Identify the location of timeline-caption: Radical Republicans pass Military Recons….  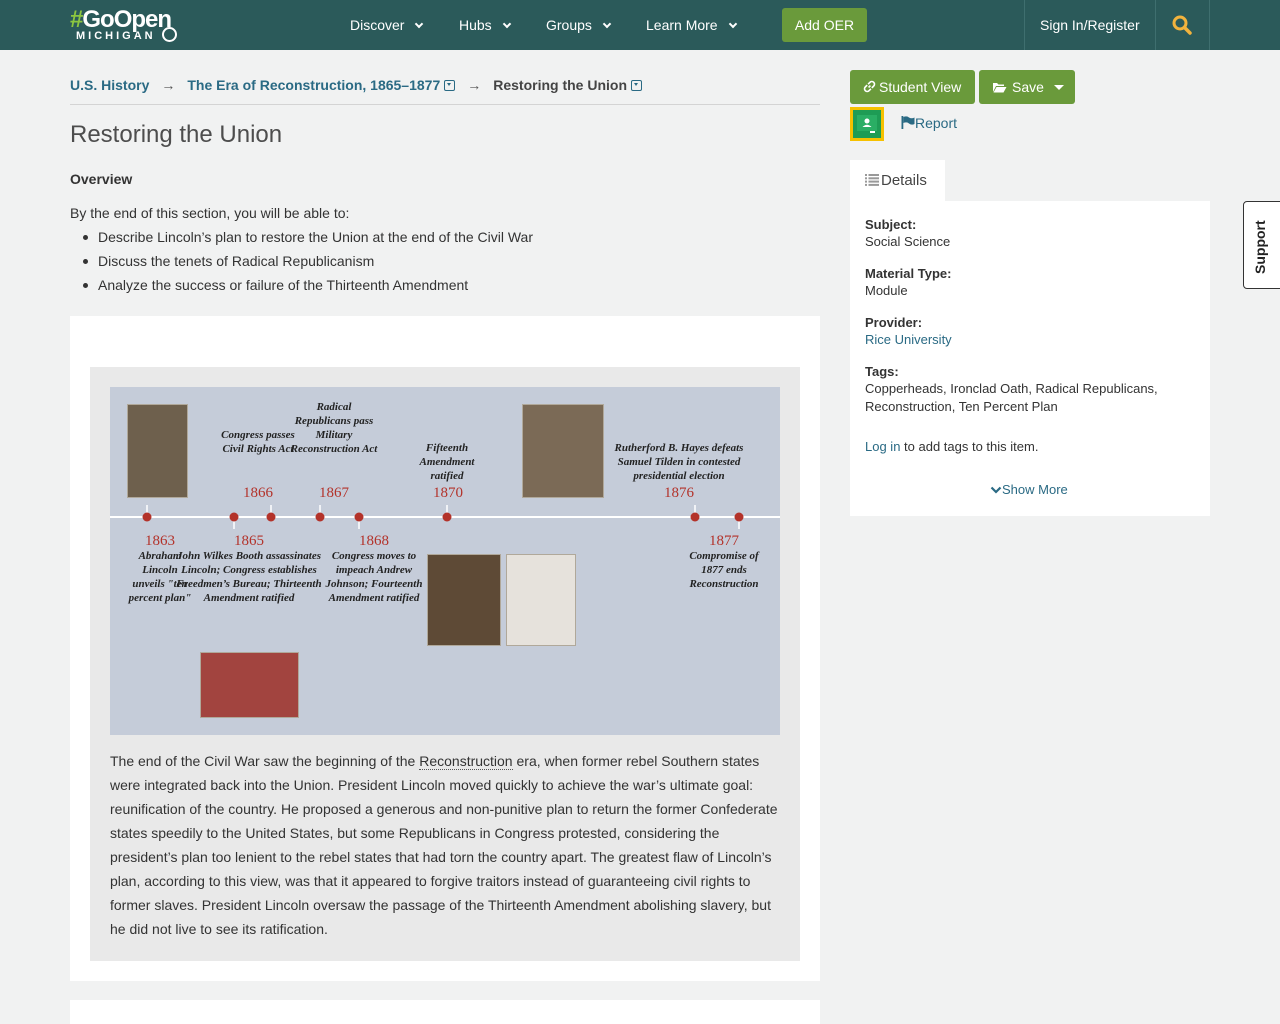
(334, 428).